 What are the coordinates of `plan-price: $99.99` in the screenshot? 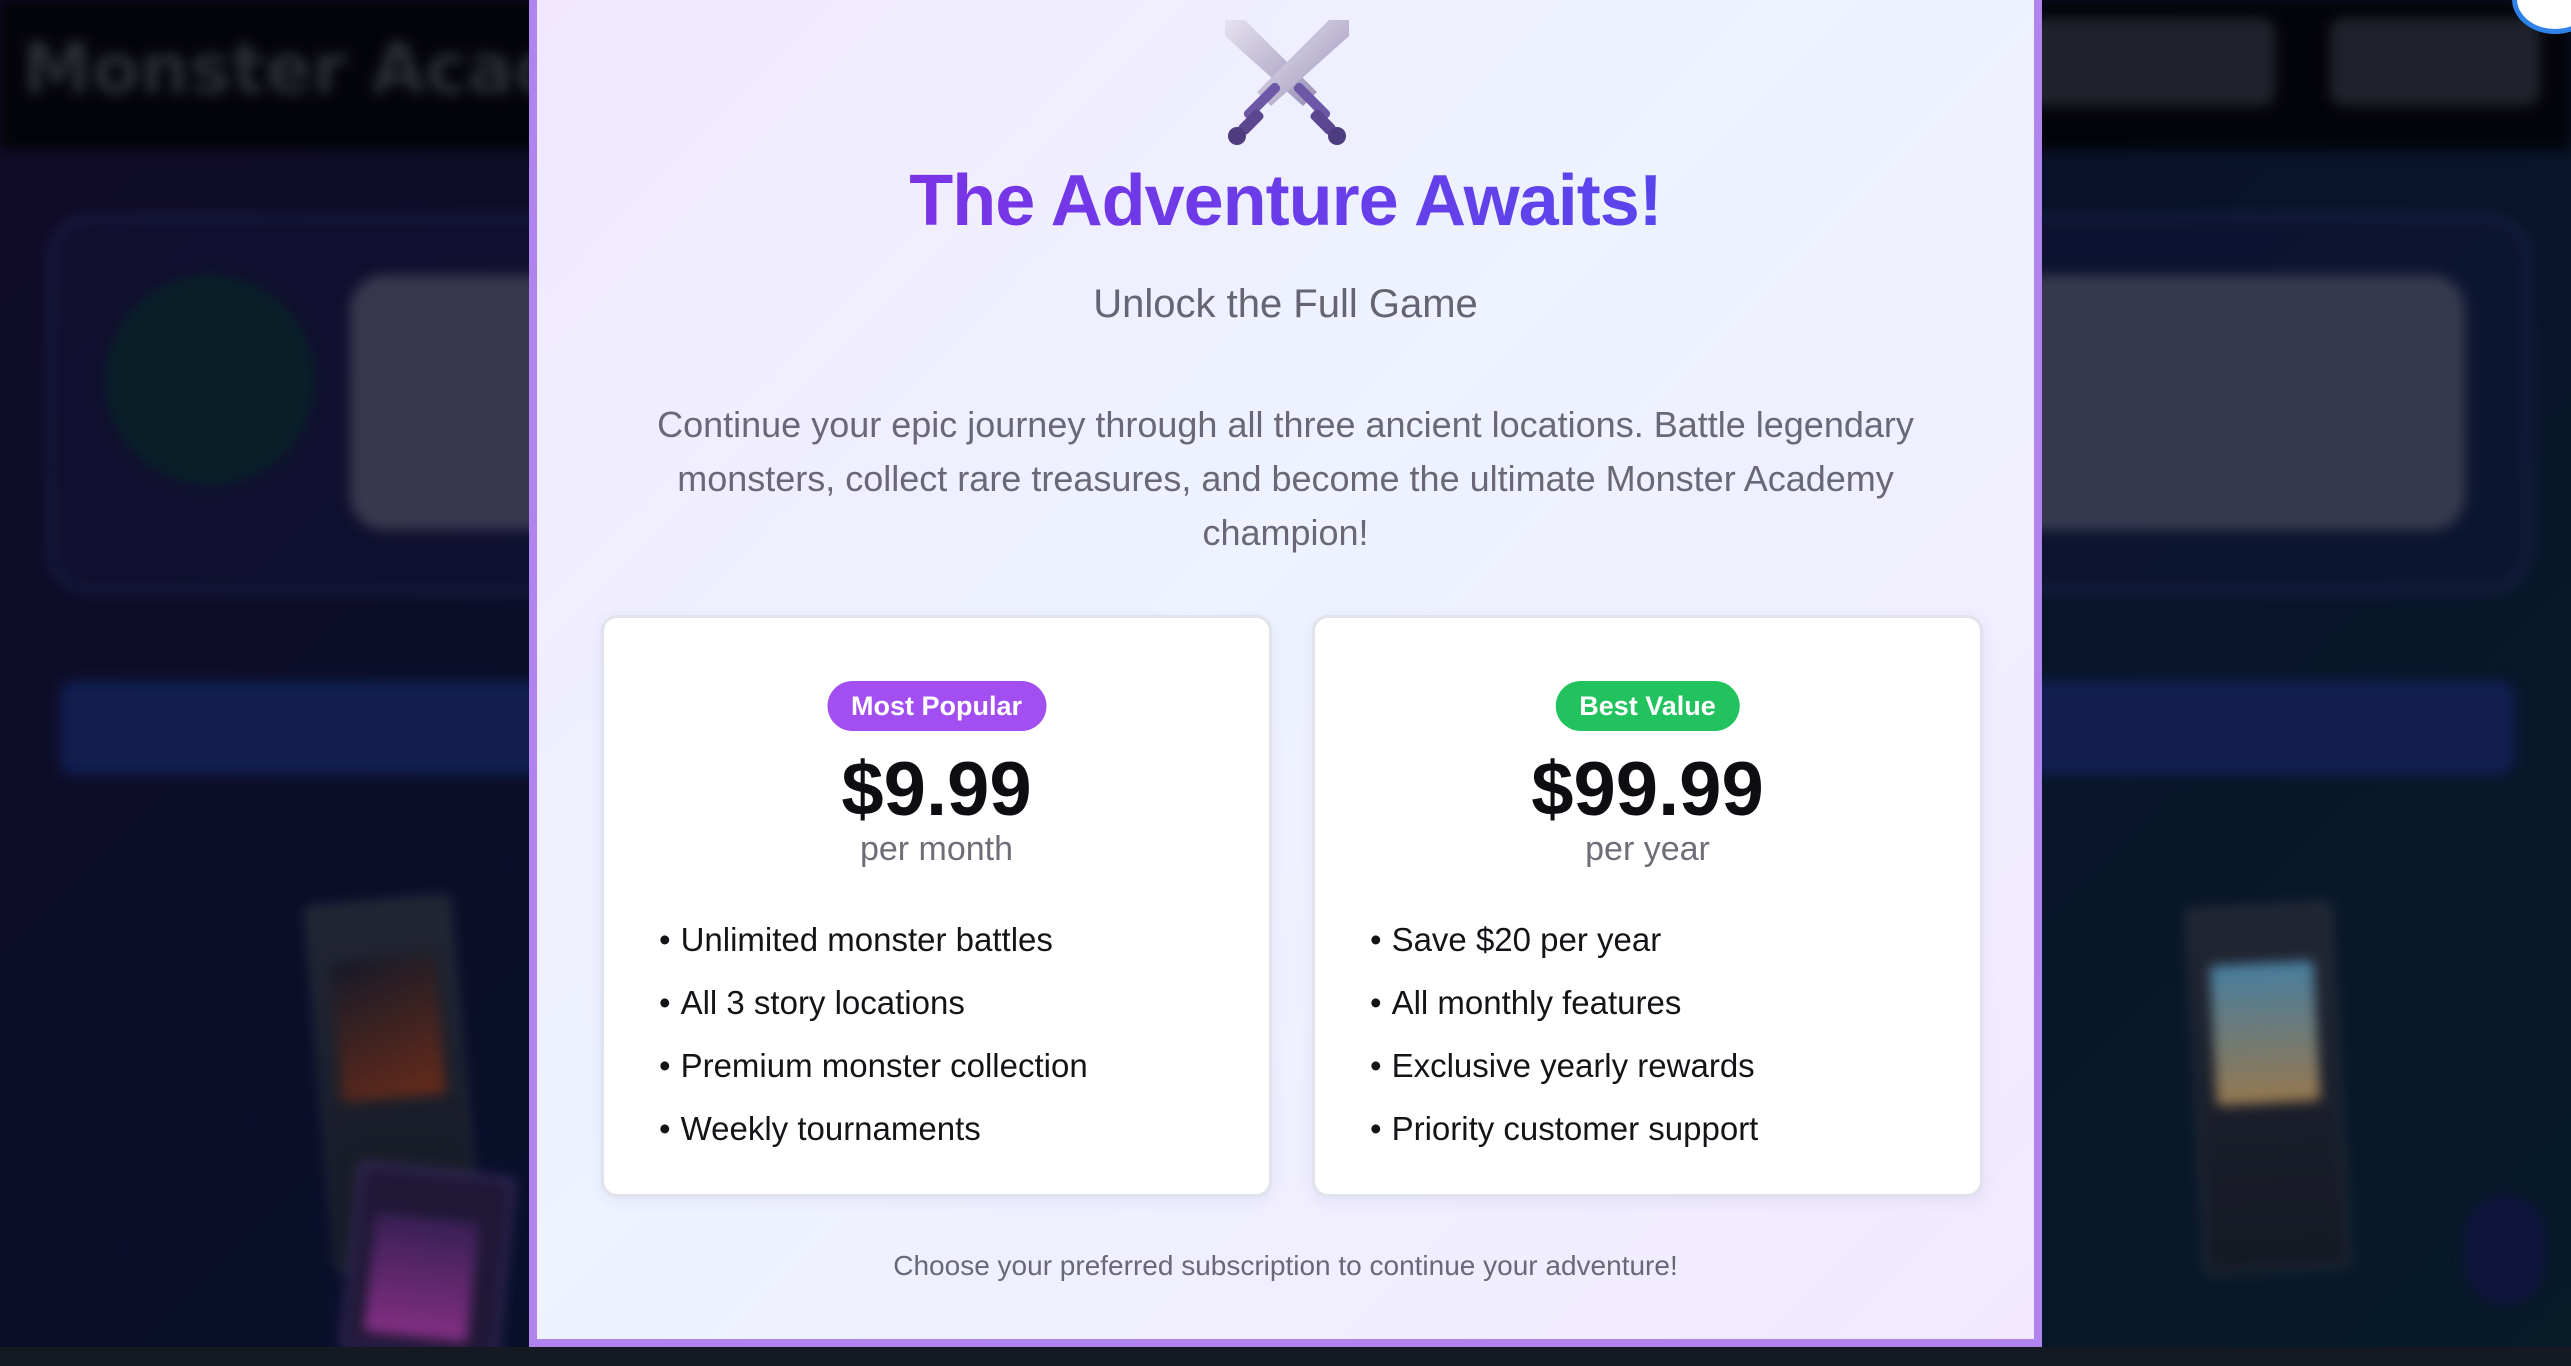 It's located at (1647, 789).